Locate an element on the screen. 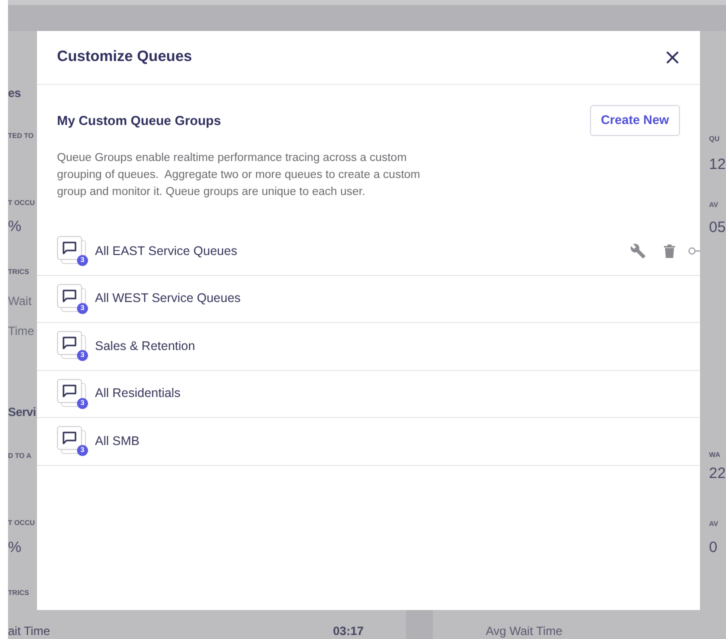 The width and height of the screenshot is (726, 639). close-icon is located at coordinates (672, 58).